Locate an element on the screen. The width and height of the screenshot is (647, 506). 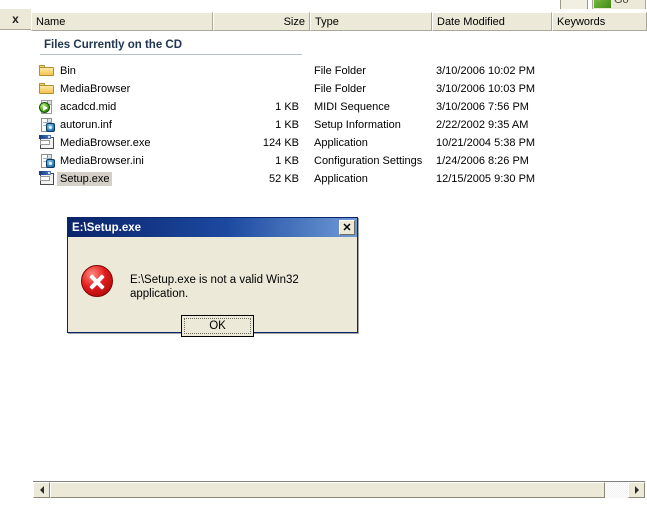
group-header: Files Currently on the CD is located at coordinates (171, 45).